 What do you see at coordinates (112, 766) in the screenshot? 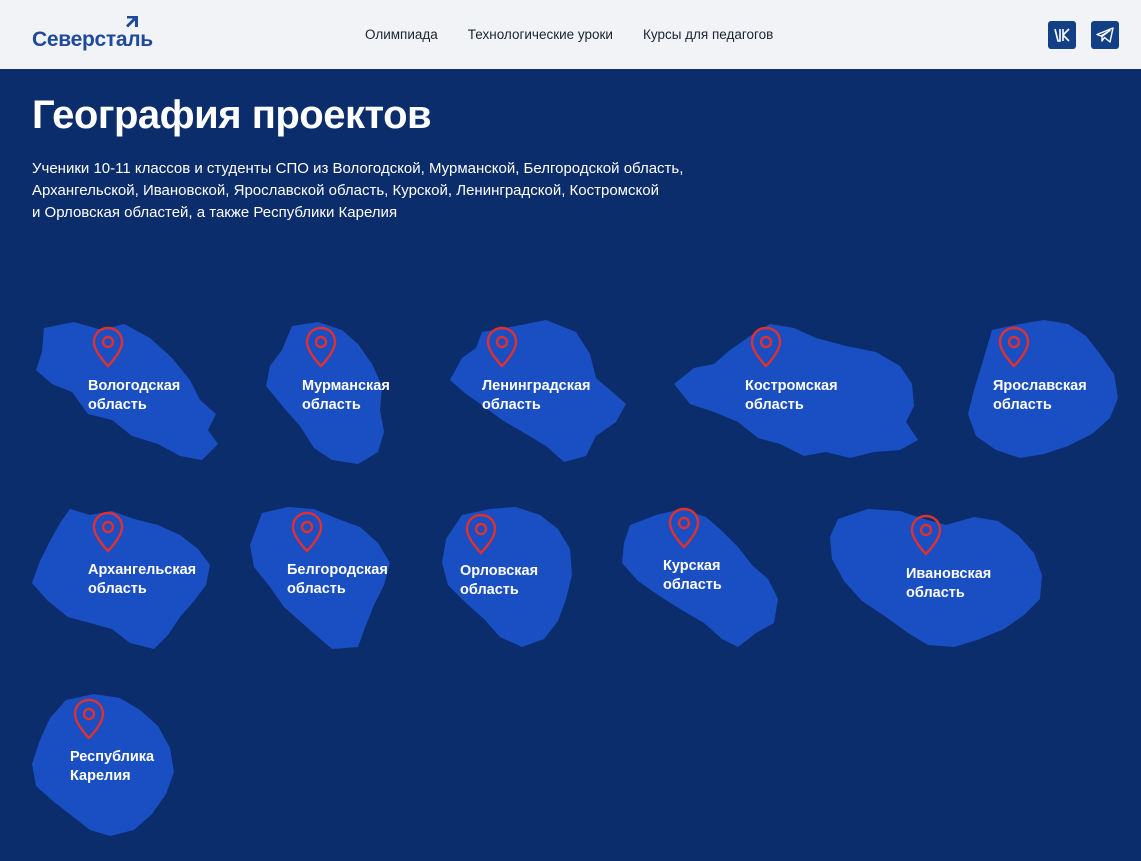
I see `region-label: Республика Карелия` at bounding box center [112, 766].